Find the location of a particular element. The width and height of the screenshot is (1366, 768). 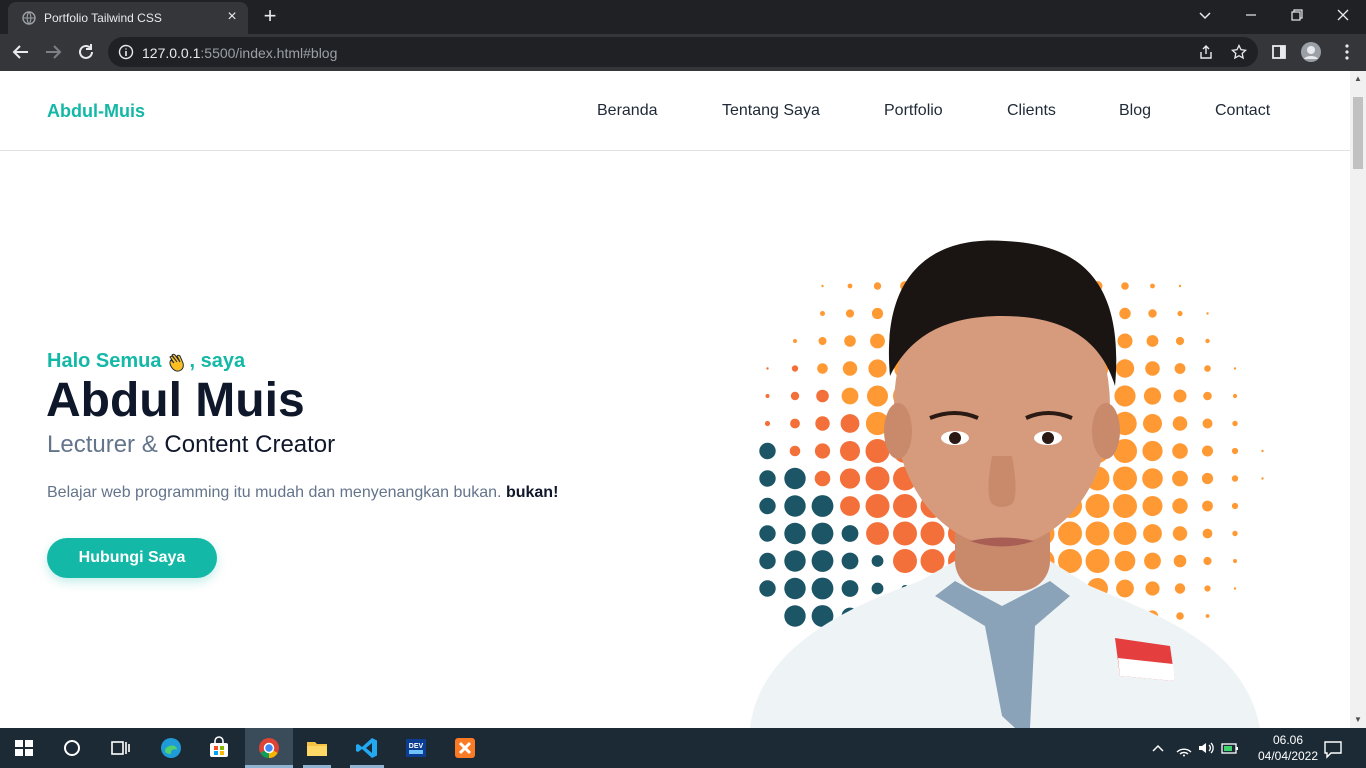

reload-icon is located at coordinates (86, 52).